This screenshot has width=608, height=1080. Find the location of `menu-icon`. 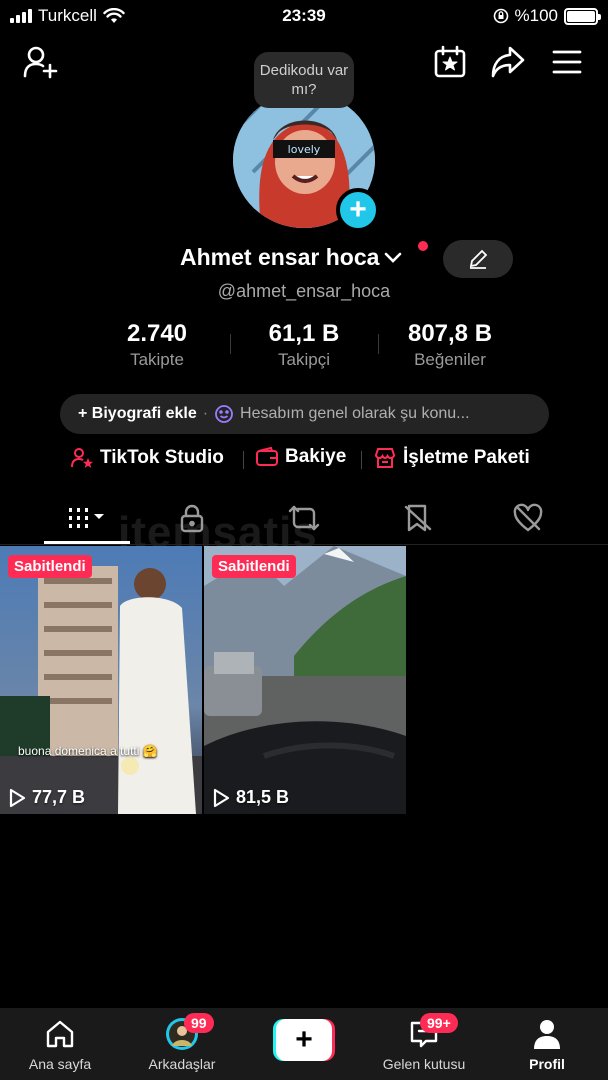

menu-icon is located at coordinates (567, 62).